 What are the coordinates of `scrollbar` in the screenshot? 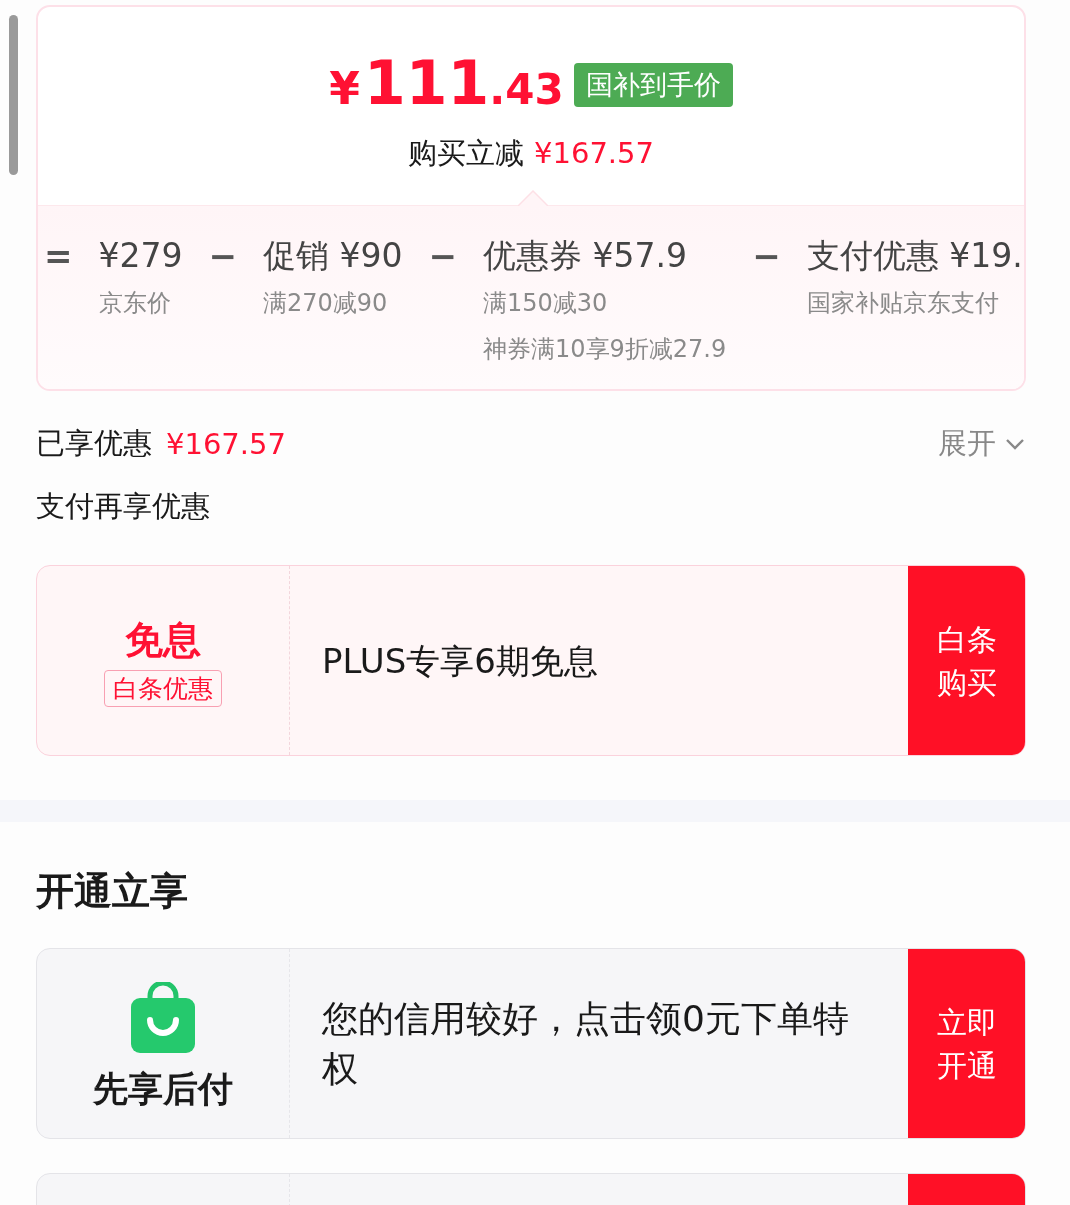 It's located at (13, 95).